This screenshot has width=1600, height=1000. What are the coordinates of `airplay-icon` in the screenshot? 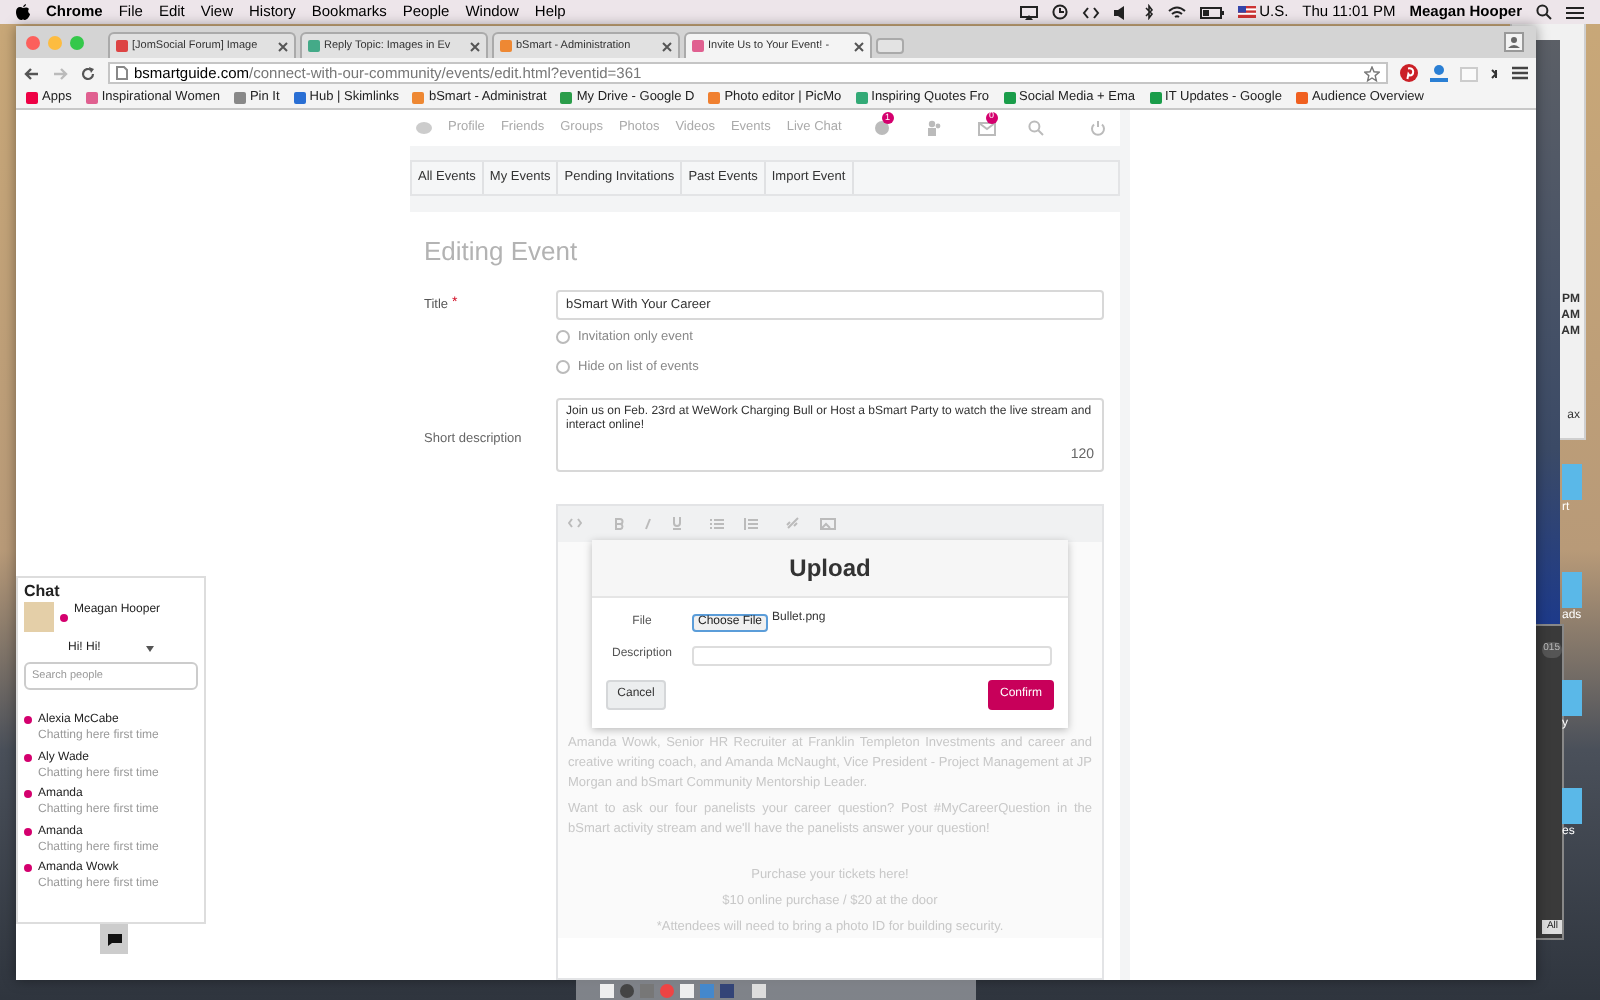 It's located at (1028, 12).